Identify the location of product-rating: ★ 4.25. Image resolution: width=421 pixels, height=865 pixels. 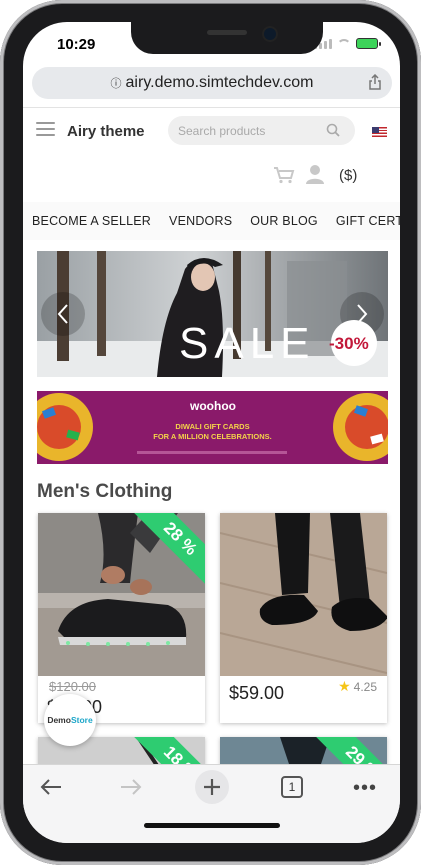
(357, 686).